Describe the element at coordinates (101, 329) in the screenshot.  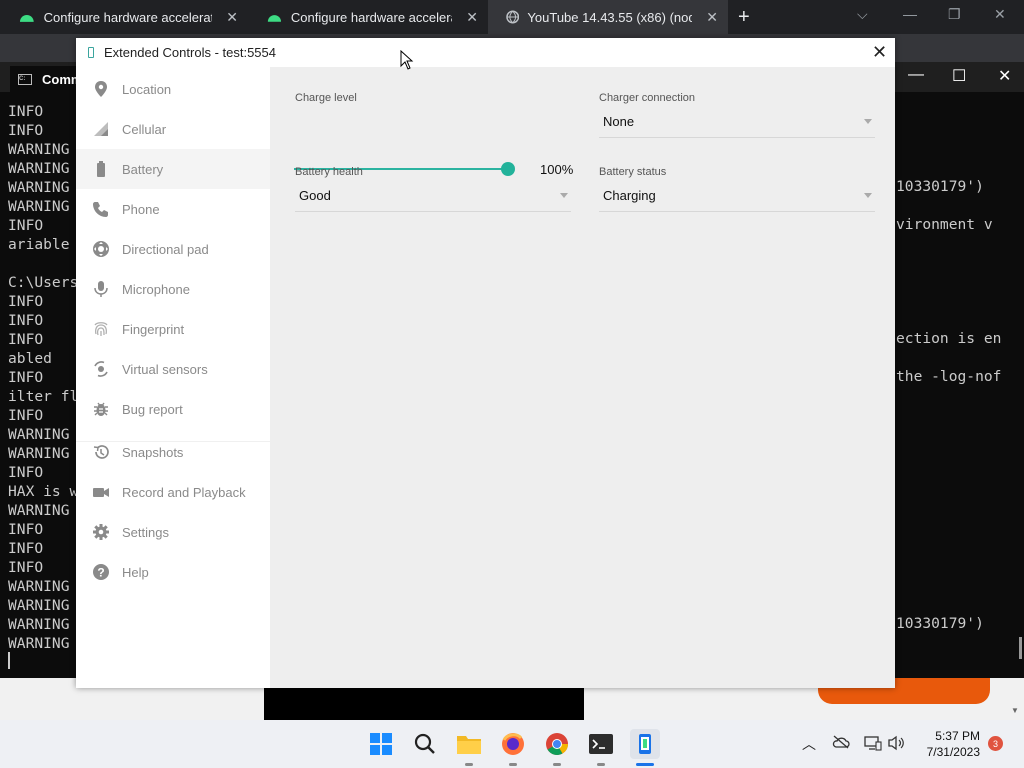
I see `fingerprint-icon` at that location.